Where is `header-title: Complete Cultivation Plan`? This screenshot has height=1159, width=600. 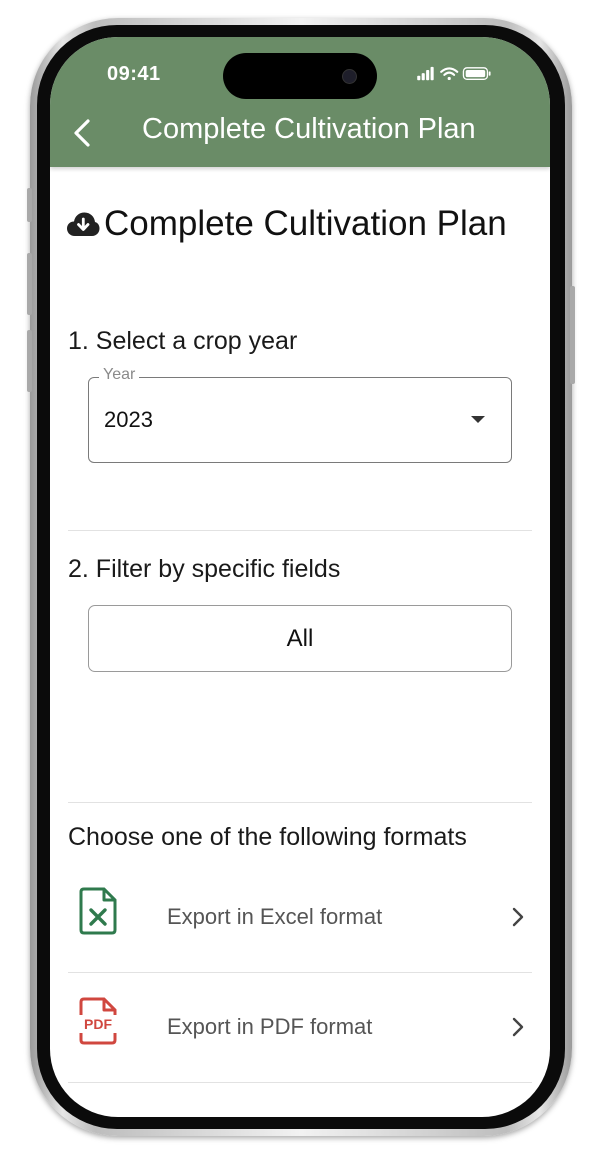 header-title: Complete Cultivation Plan is located at coordinates (309, 129).